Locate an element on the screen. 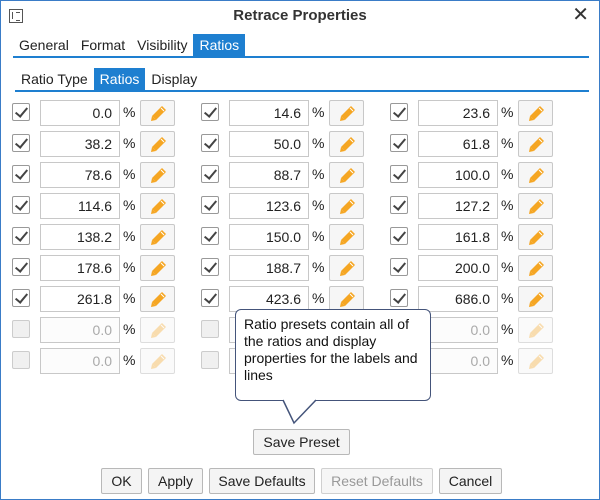 This screenshot has height=500, width=600. ratio-value-input: 123.6 is located at coordinates (269, 206).